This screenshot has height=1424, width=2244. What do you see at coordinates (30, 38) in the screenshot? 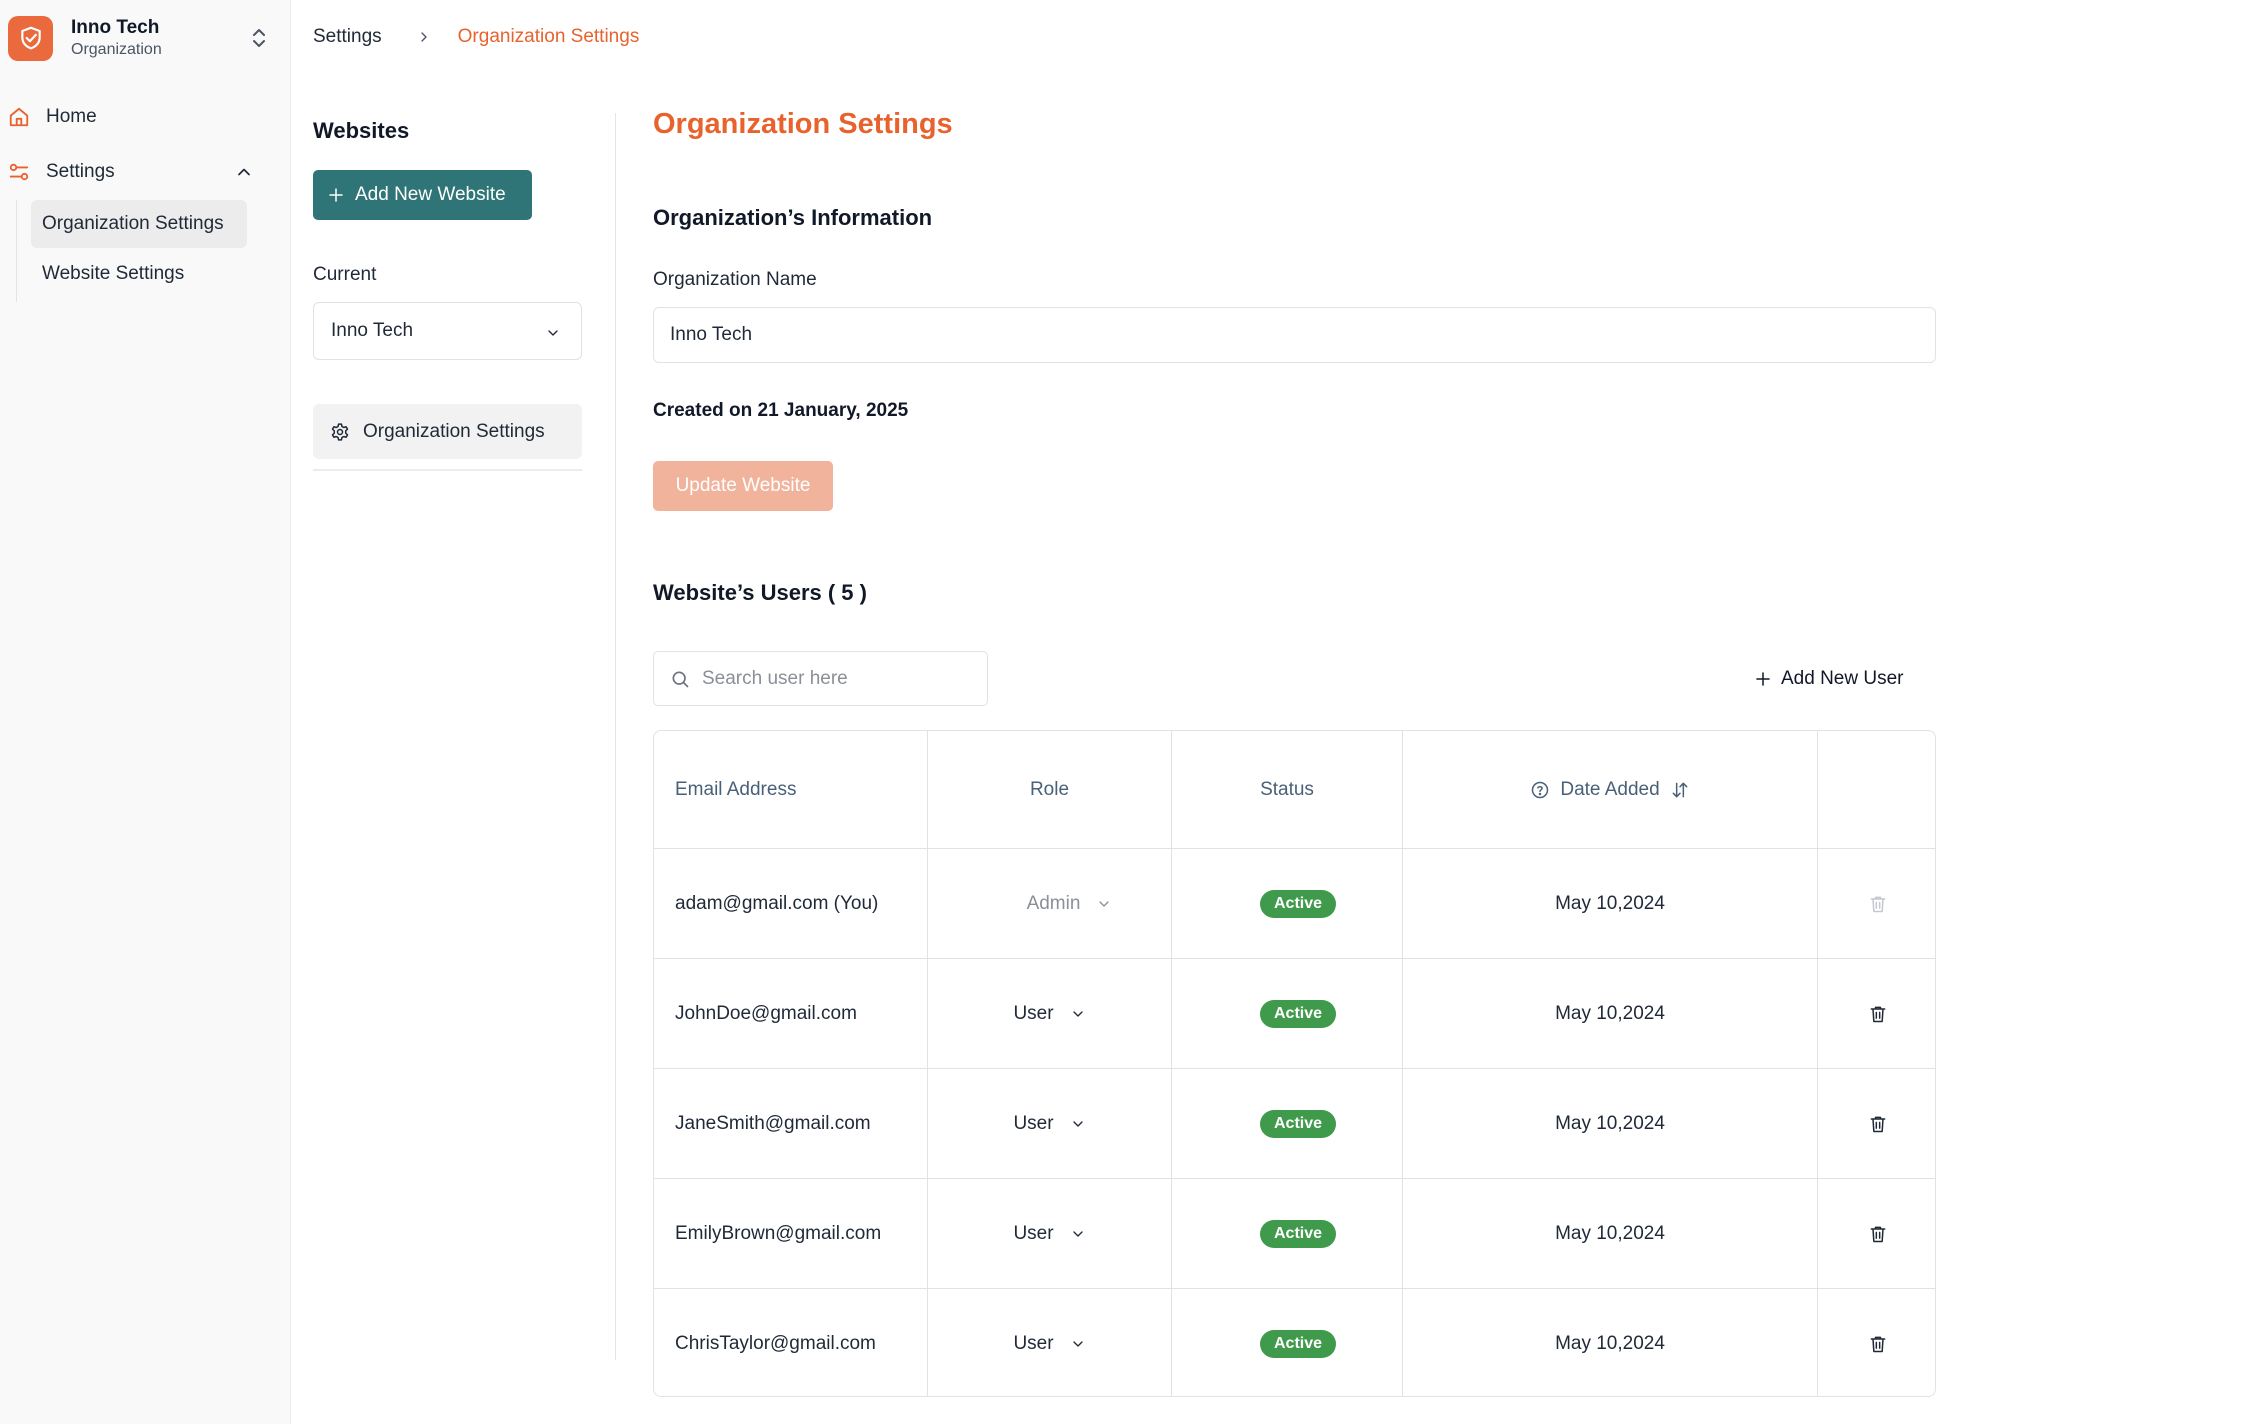
I see `shield-logo-icon` at bounding box center [30, 38].